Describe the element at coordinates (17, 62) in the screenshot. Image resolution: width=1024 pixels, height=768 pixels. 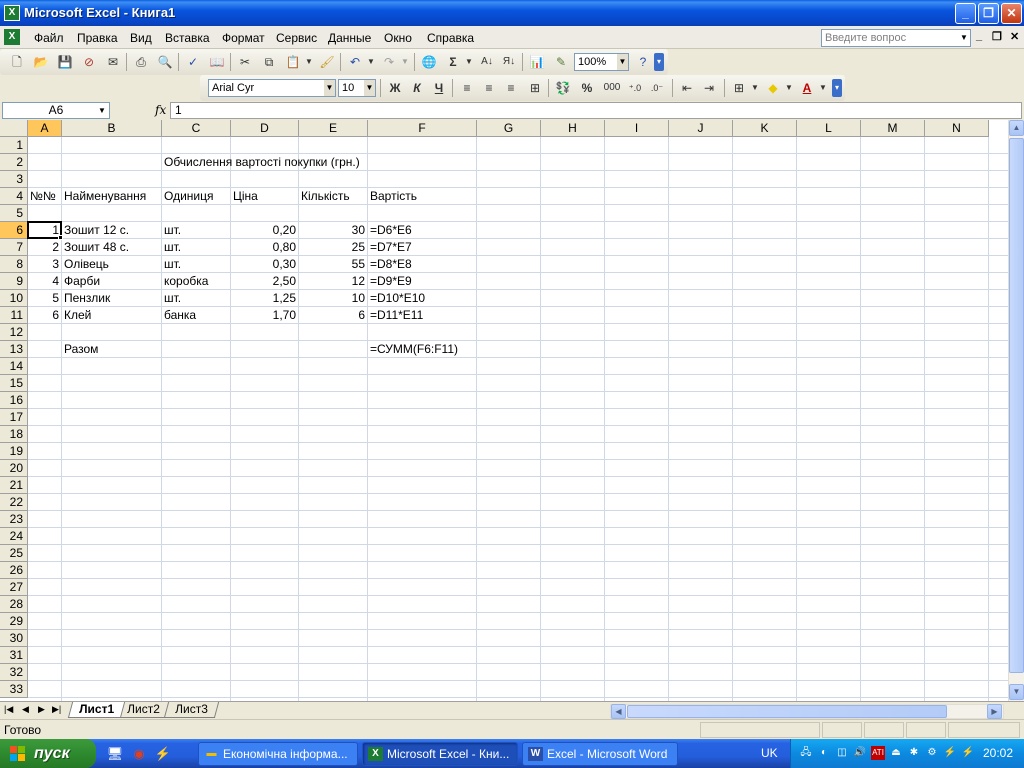
I see `new-icon: 🗋` at that location.